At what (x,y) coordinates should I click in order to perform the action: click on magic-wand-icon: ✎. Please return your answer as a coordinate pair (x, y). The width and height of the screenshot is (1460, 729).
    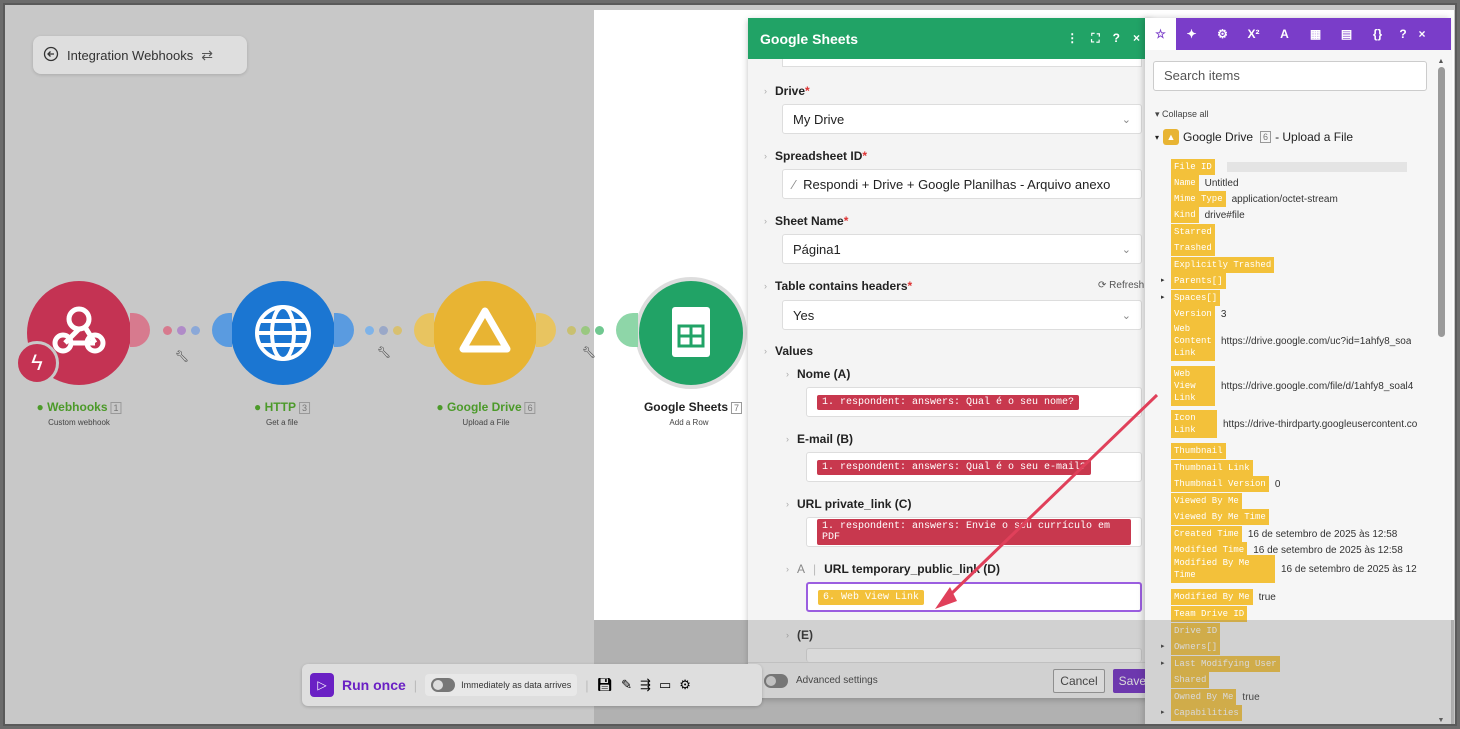
    Looking at the image, I should click on (626, 685).